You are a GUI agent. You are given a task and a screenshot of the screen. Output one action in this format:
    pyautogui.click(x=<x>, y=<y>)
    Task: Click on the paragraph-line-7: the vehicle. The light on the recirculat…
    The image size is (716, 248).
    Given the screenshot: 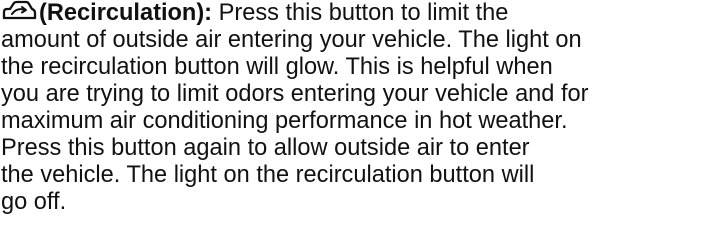 What is the action you would take?
    pyautogui.click(x=268, y=175)
    